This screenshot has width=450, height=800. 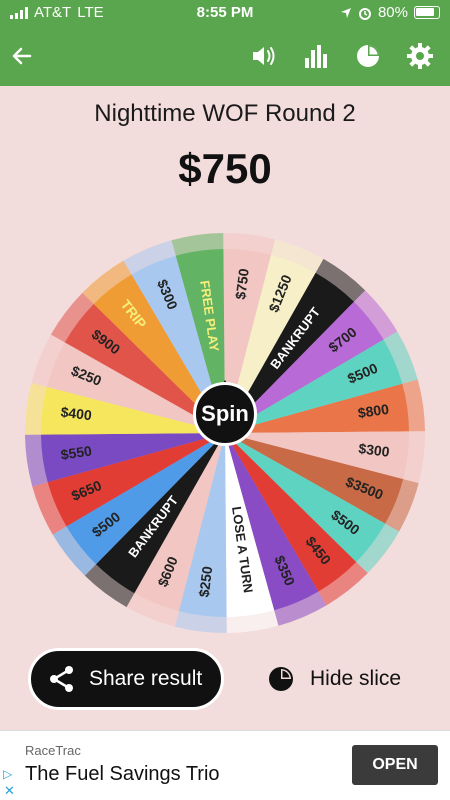 What do you see at coordinates (225, 56) in the screenshot?
I see `toolbar` at bounding box center [225, 56].